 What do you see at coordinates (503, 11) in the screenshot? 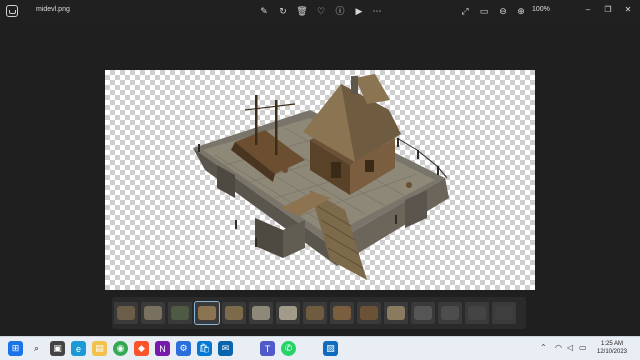
I see `zoom-out-icon: ⊖` at bounding box center [503, 11].